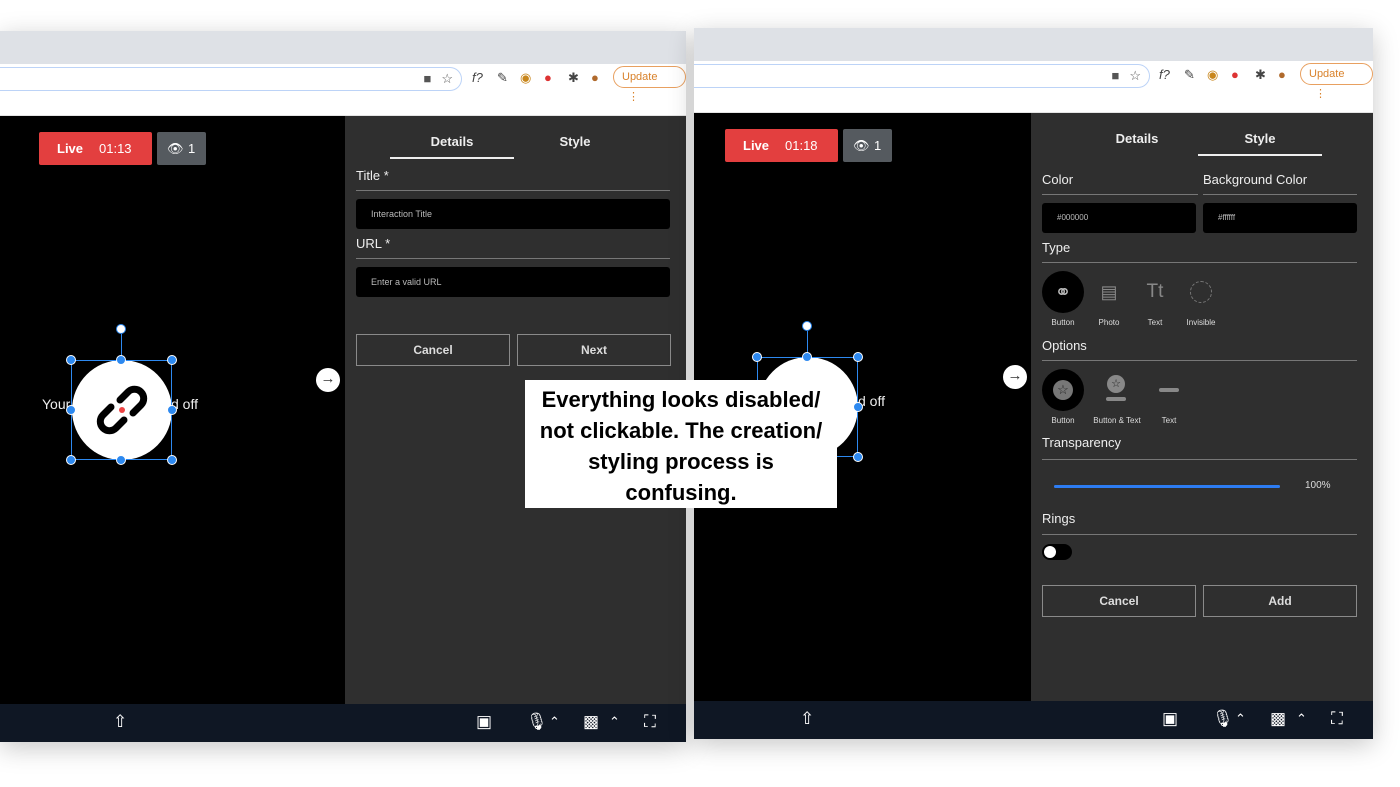 This screenshot has height=787, width=1400. Describe the element at coordinates (1057, 552) in the screenshot. I see `rings-toggle` at that location.